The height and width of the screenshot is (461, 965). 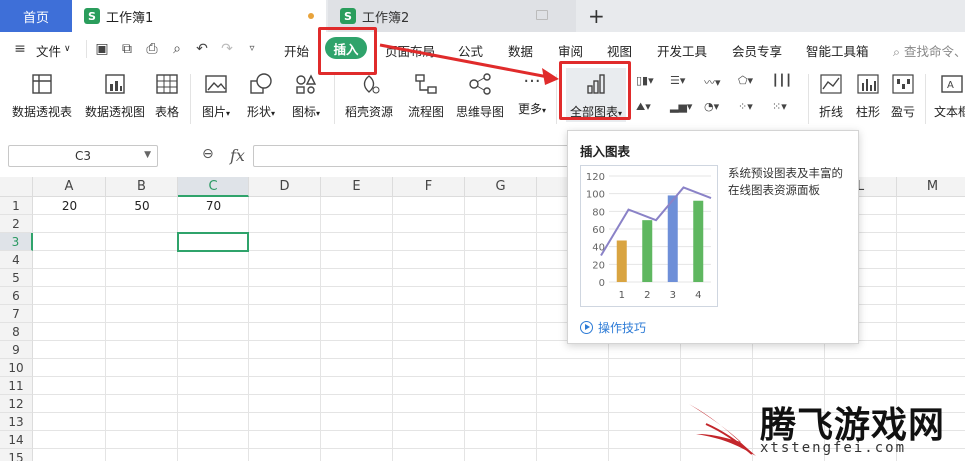 What do you see at coordinates (16, 332) in the screenshot?
I see `row-header-8: 8` at bounding box center [16, 332].